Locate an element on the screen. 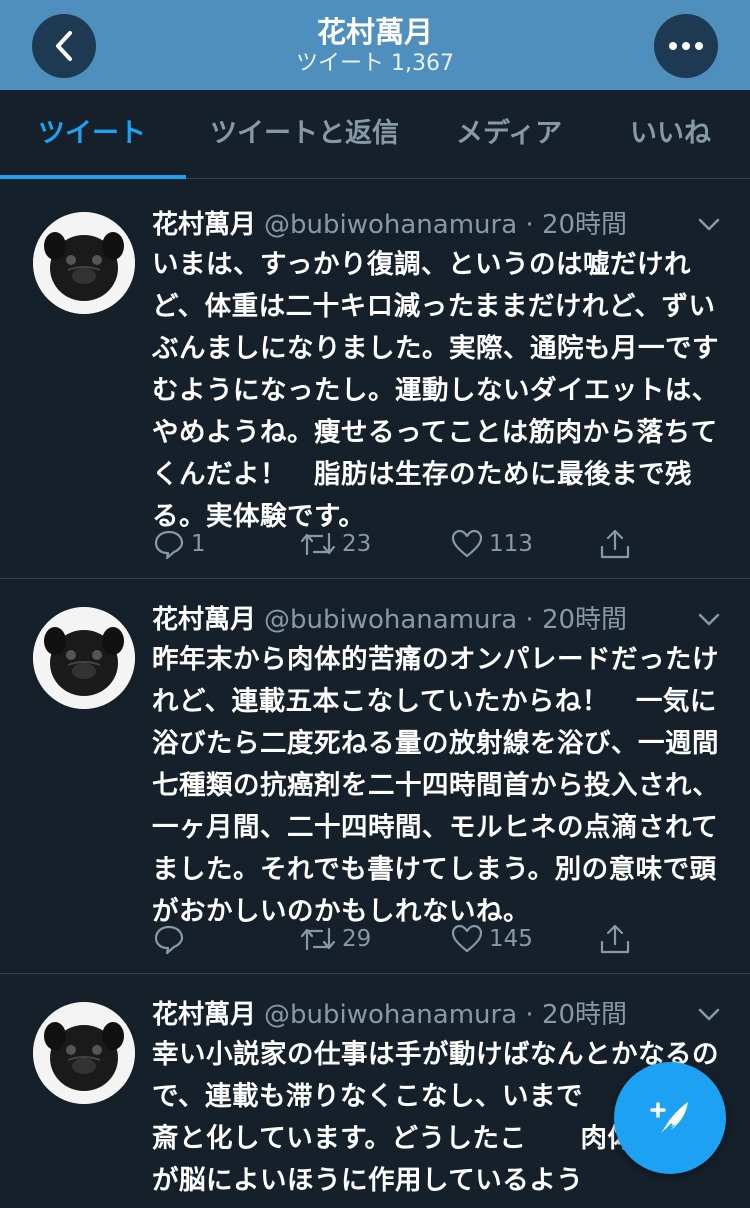 Image resolution: width=750 pixels, height=1208 pixels. reply-button is located at coordinates (172, 939).